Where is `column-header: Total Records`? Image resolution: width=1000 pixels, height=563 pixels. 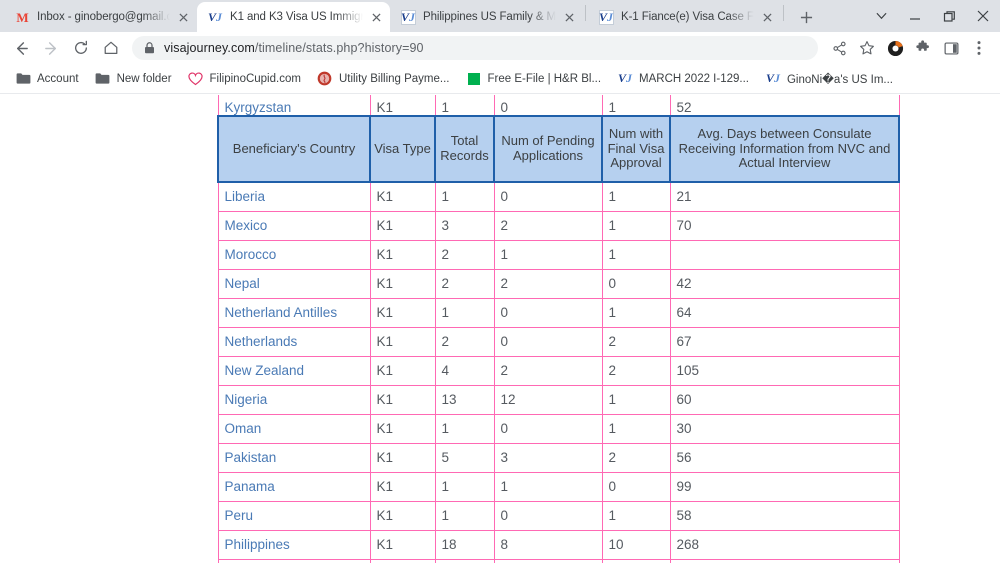 column-header: Total Records is located at coordinates (464, 149).